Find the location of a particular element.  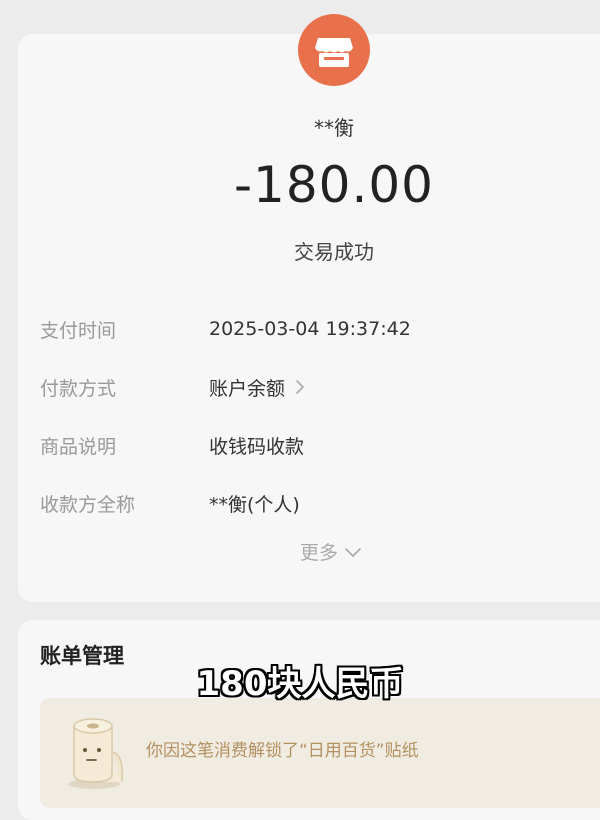

detail-row-payment-method: 付款方式 账户余额 is located at coordinates (172, 387).